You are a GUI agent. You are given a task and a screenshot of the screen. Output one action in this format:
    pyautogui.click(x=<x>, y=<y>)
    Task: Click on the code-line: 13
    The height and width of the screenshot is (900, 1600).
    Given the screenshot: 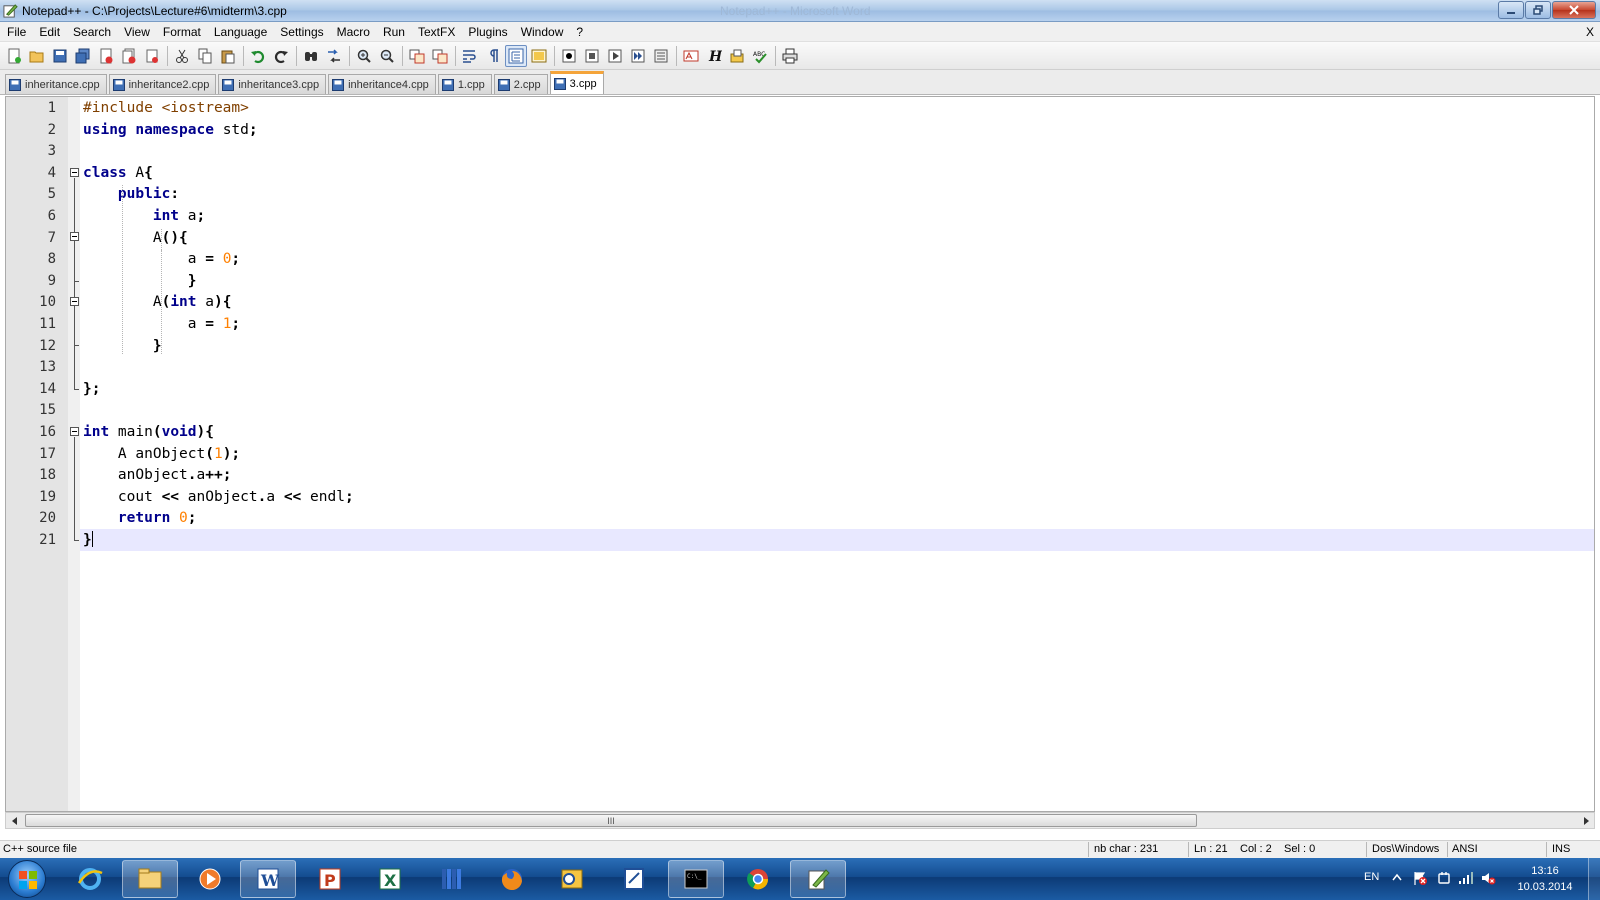 What is the action you would take?
    pyautogui.click(x=816, y=367)
    